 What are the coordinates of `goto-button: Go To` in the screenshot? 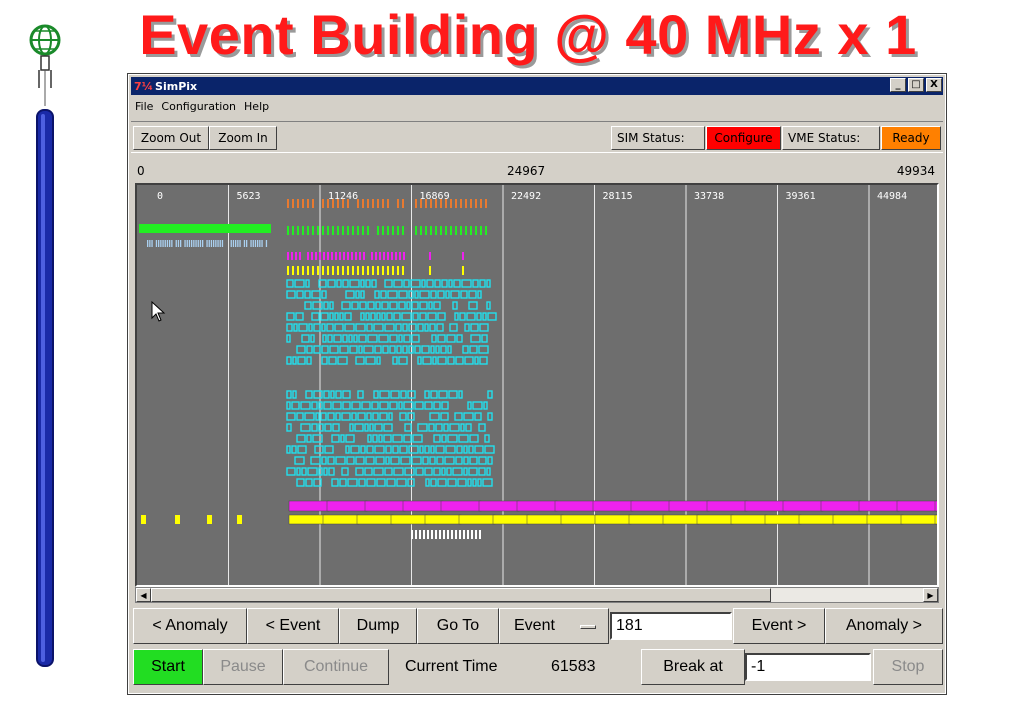 It's located at (458, 626).